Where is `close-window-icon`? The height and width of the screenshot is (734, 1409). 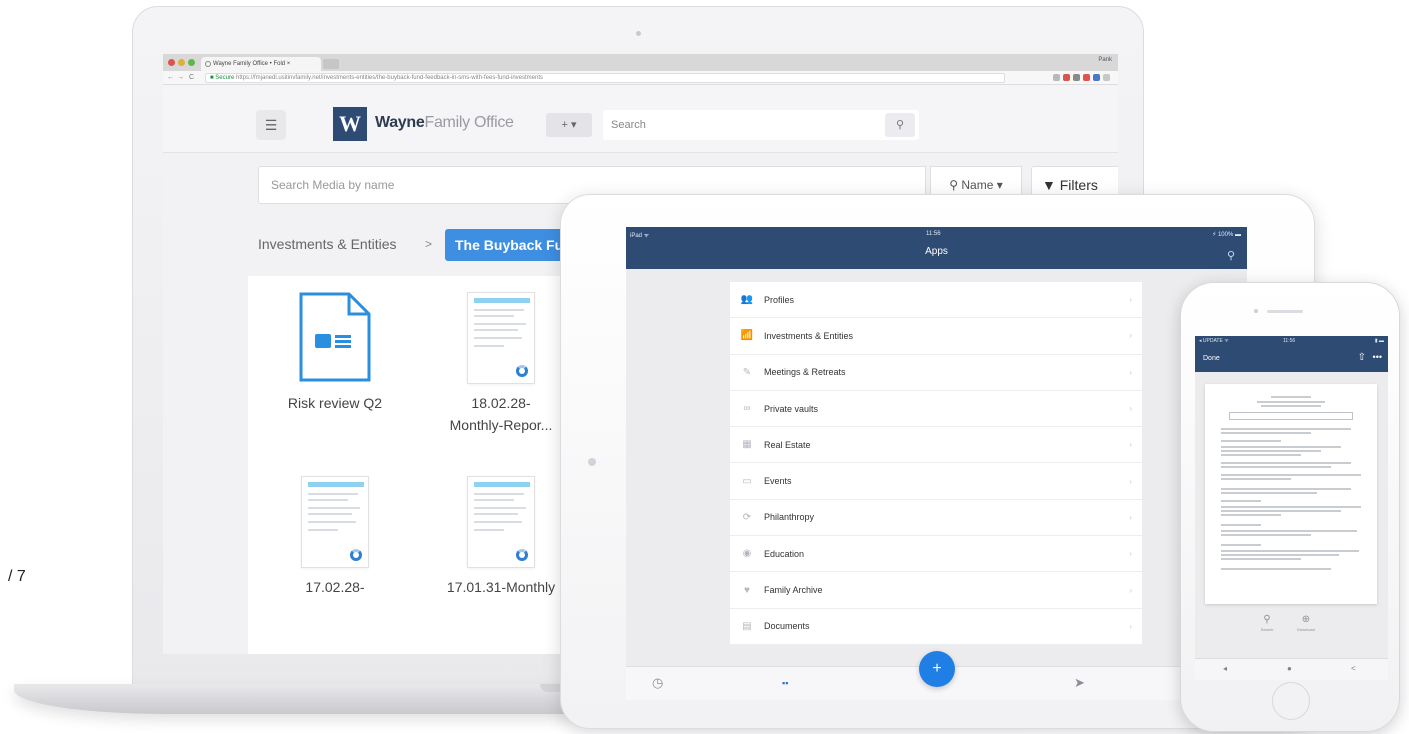 close-window-icon is located at coordinates (171, 62).